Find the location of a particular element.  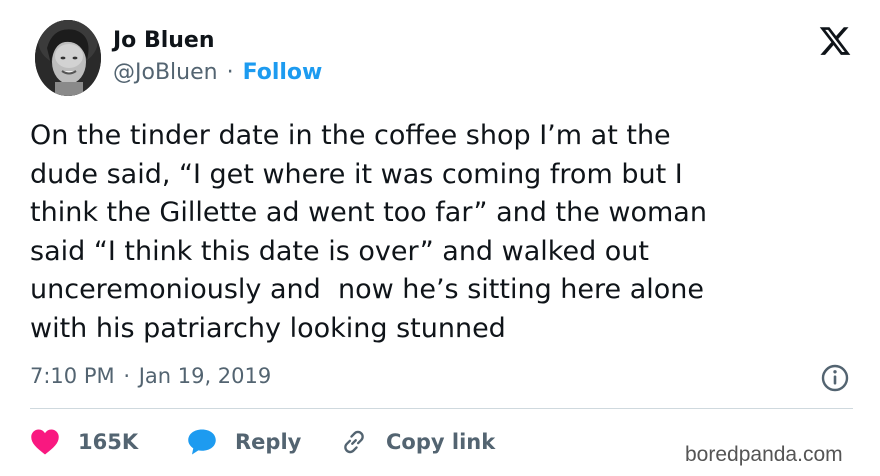

like-count: 165K is located at coordinates (108, 442).